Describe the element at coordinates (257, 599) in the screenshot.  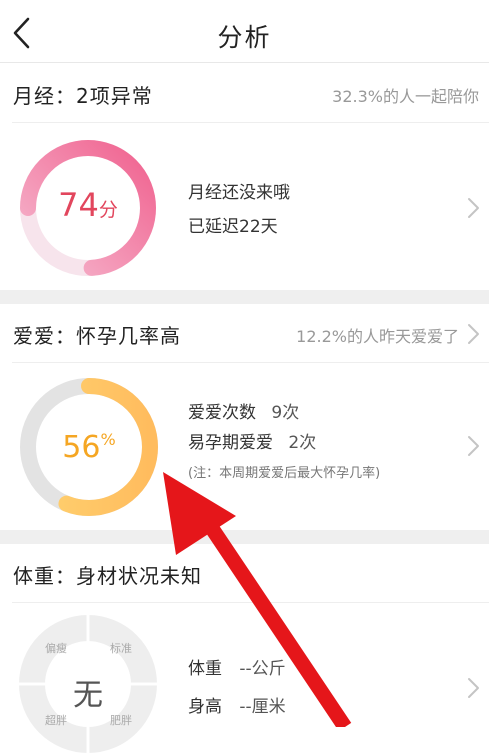
I see `annotation-arrow-icon` at that location.